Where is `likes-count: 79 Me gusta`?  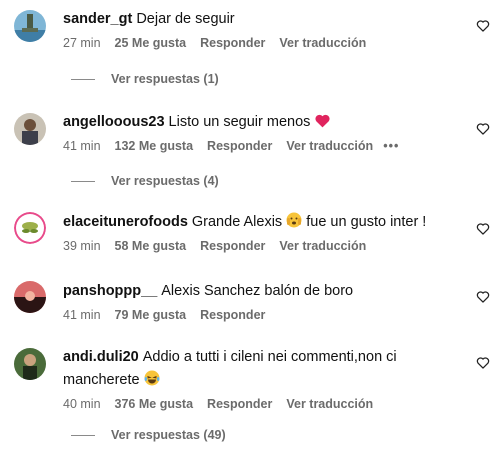 likes-count: 79 Me gusta is located at coordinates (151, 315).